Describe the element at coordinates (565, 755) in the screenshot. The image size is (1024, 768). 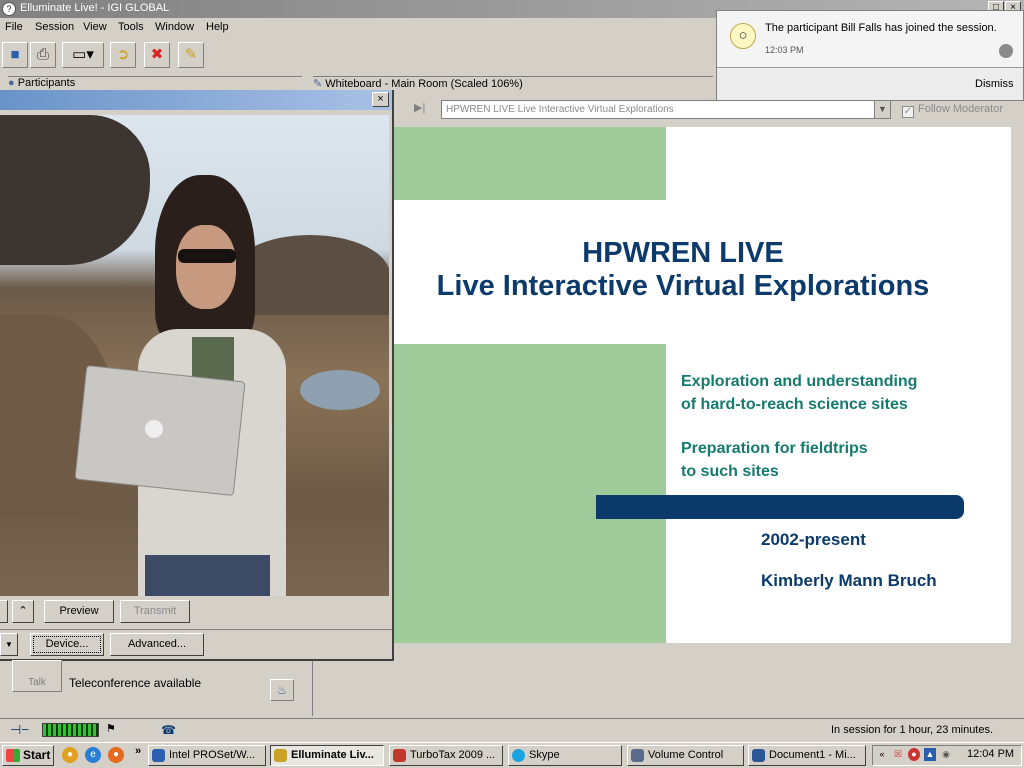
I see `task-skype: Skype` at that location.